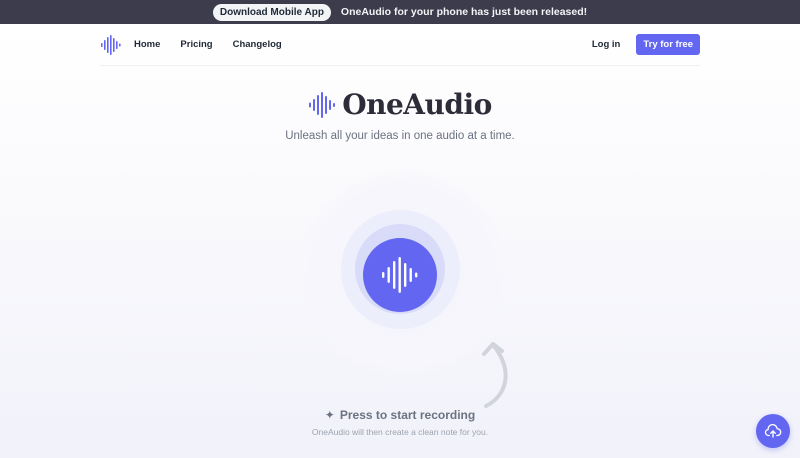 The image size is (800, 458). Describe the element at coordinates (407, 415) in the screenshot. I see `record-prompt-text: Press to start recording` at that location.